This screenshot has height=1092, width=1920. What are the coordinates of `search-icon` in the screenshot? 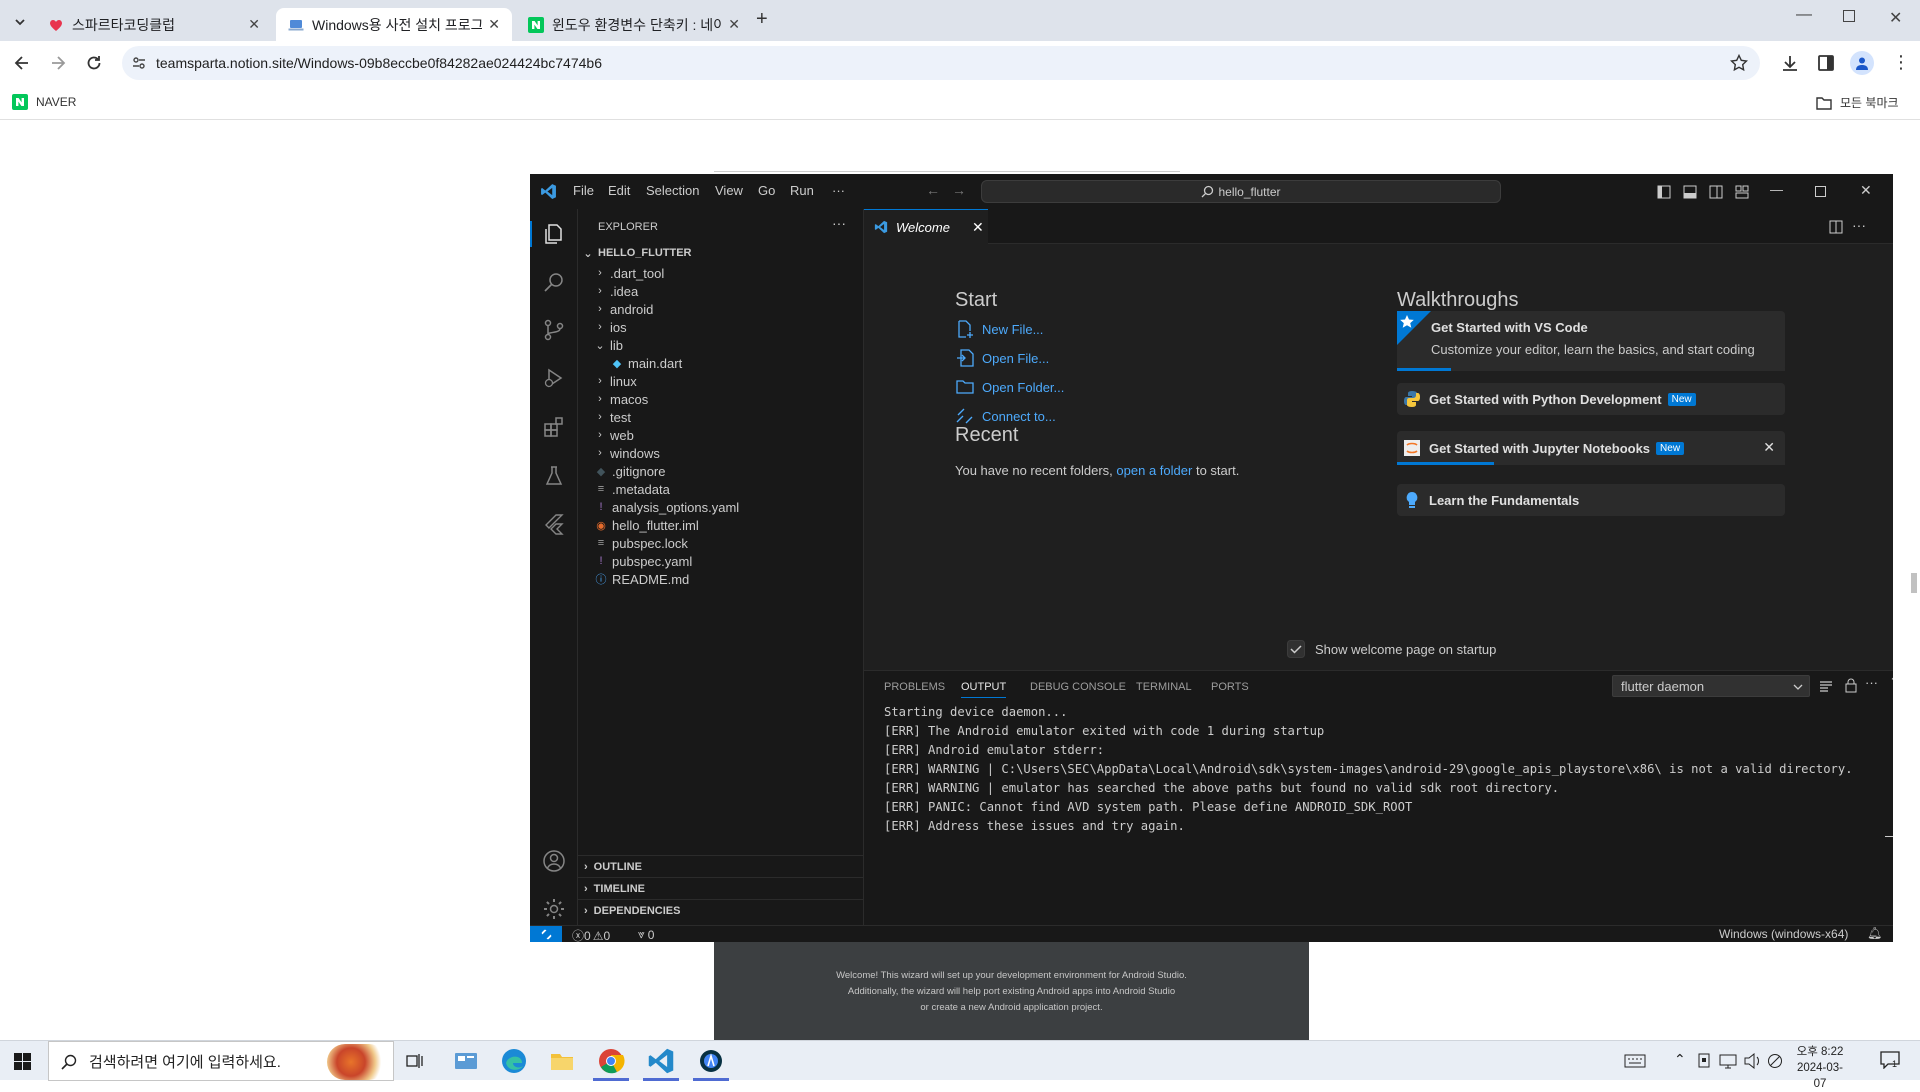 It's located at (554, 282).